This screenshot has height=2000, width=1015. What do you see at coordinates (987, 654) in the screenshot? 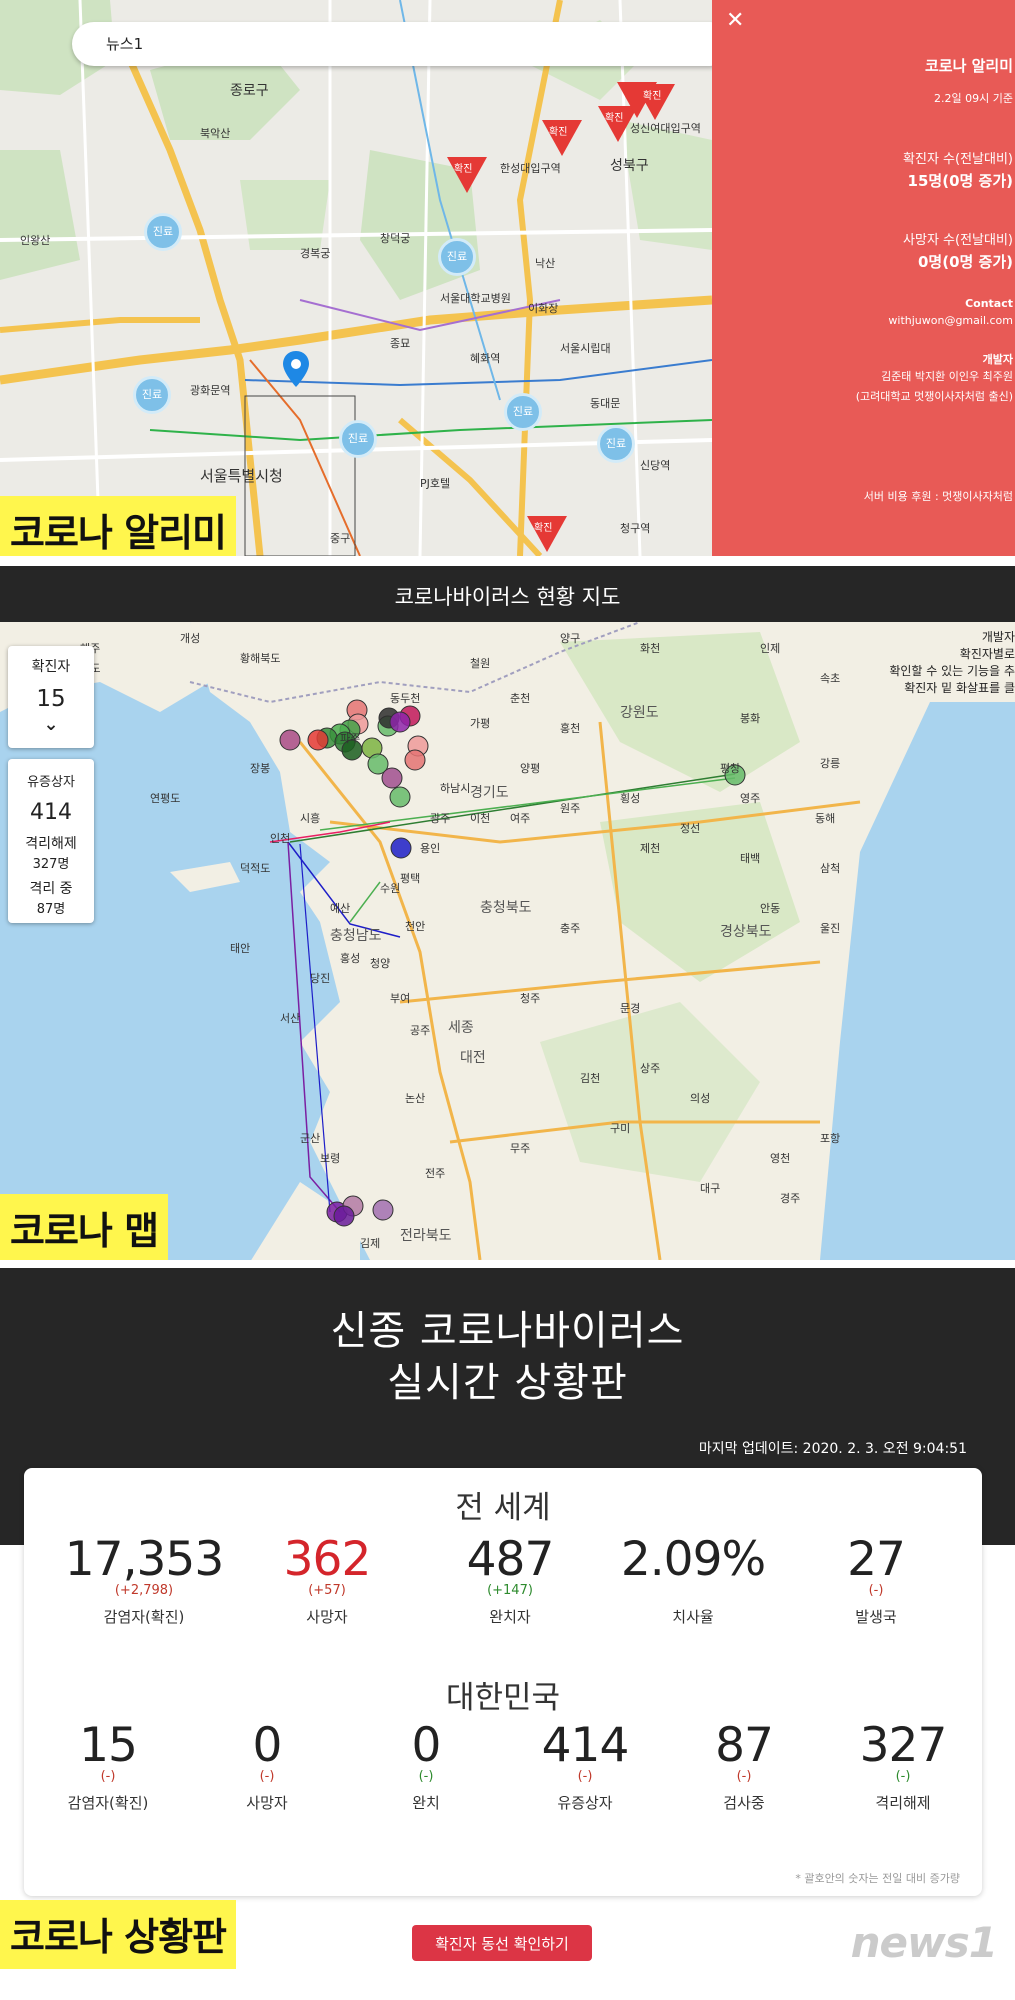
I see `note-line: 확진자별로` at bounding box center [987, 654].